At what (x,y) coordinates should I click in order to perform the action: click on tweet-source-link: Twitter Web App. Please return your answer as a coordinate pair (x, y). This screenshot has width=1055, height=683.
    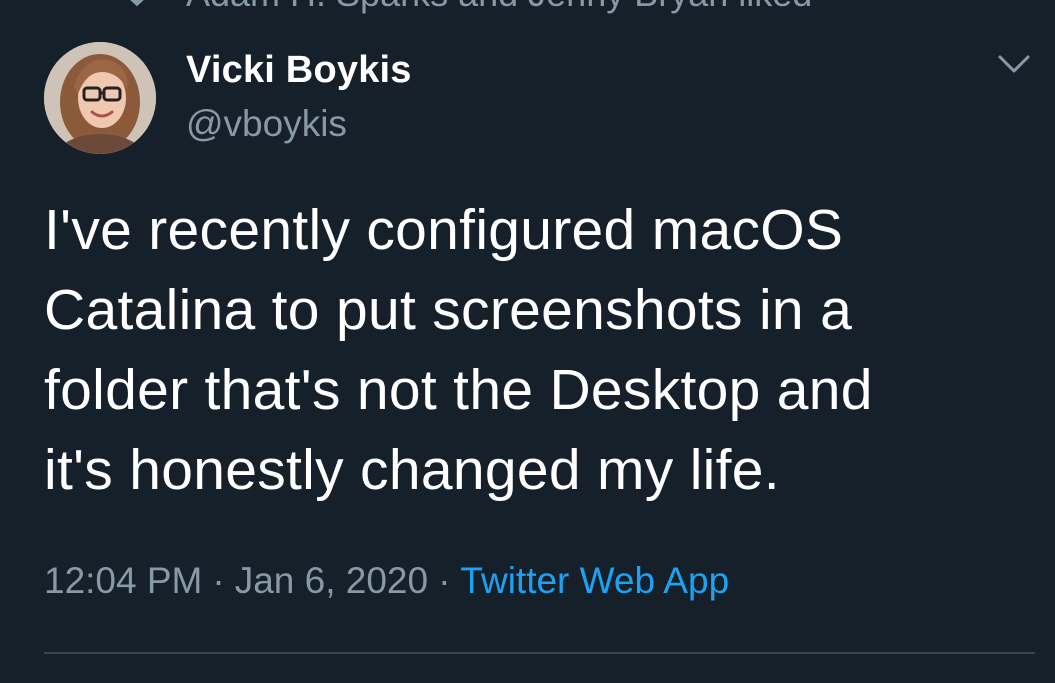
    Looking at the image, I should click on (594, 580).